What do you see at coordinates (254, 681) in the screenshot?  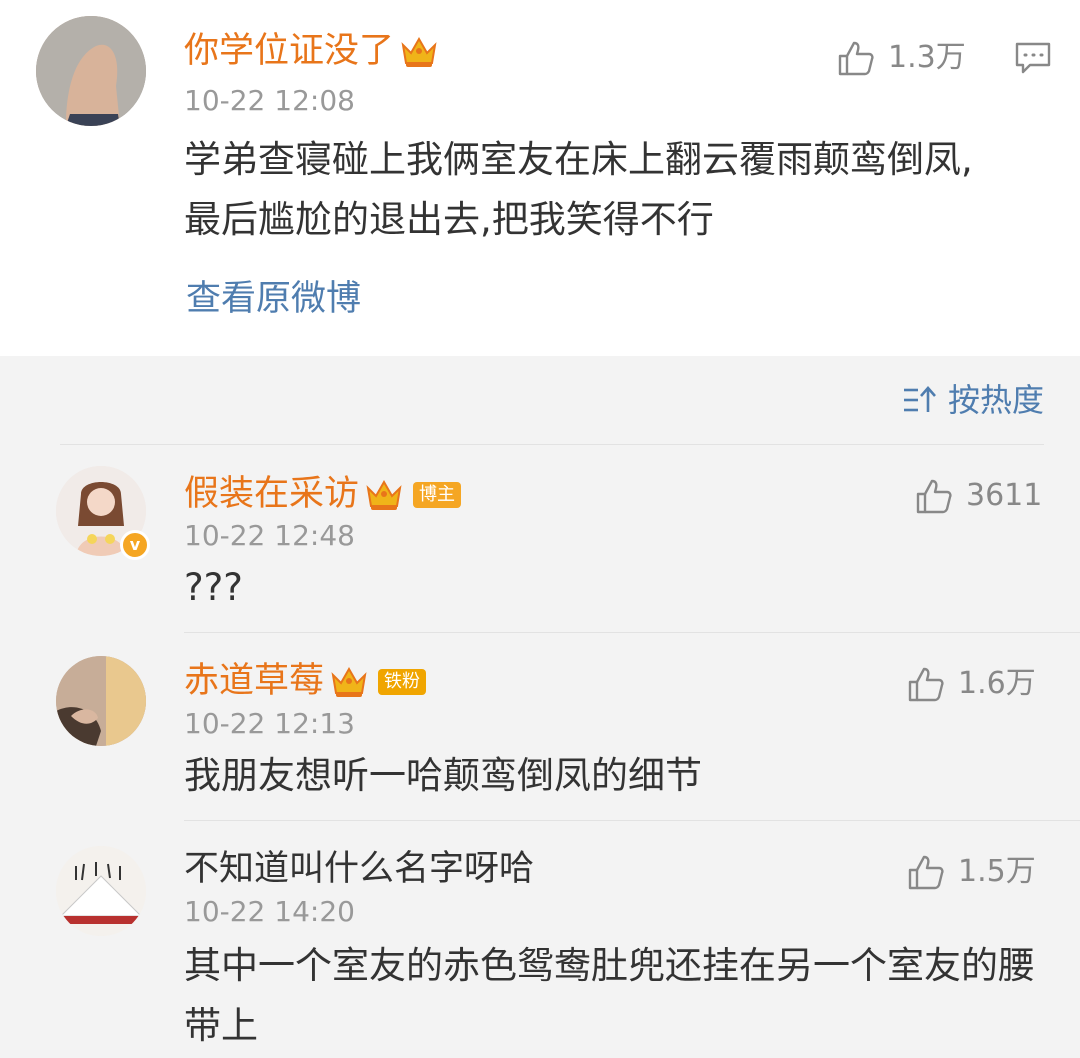 I see `username-text: 赤道草莓` at bounding box center [254, 681].